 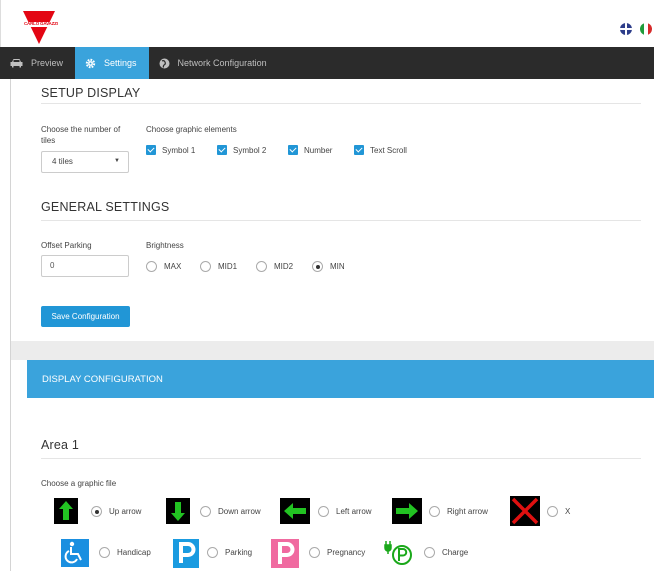 I want to click on checkbox-symbol-1: Symbol 1, so click(x=170, y=150).